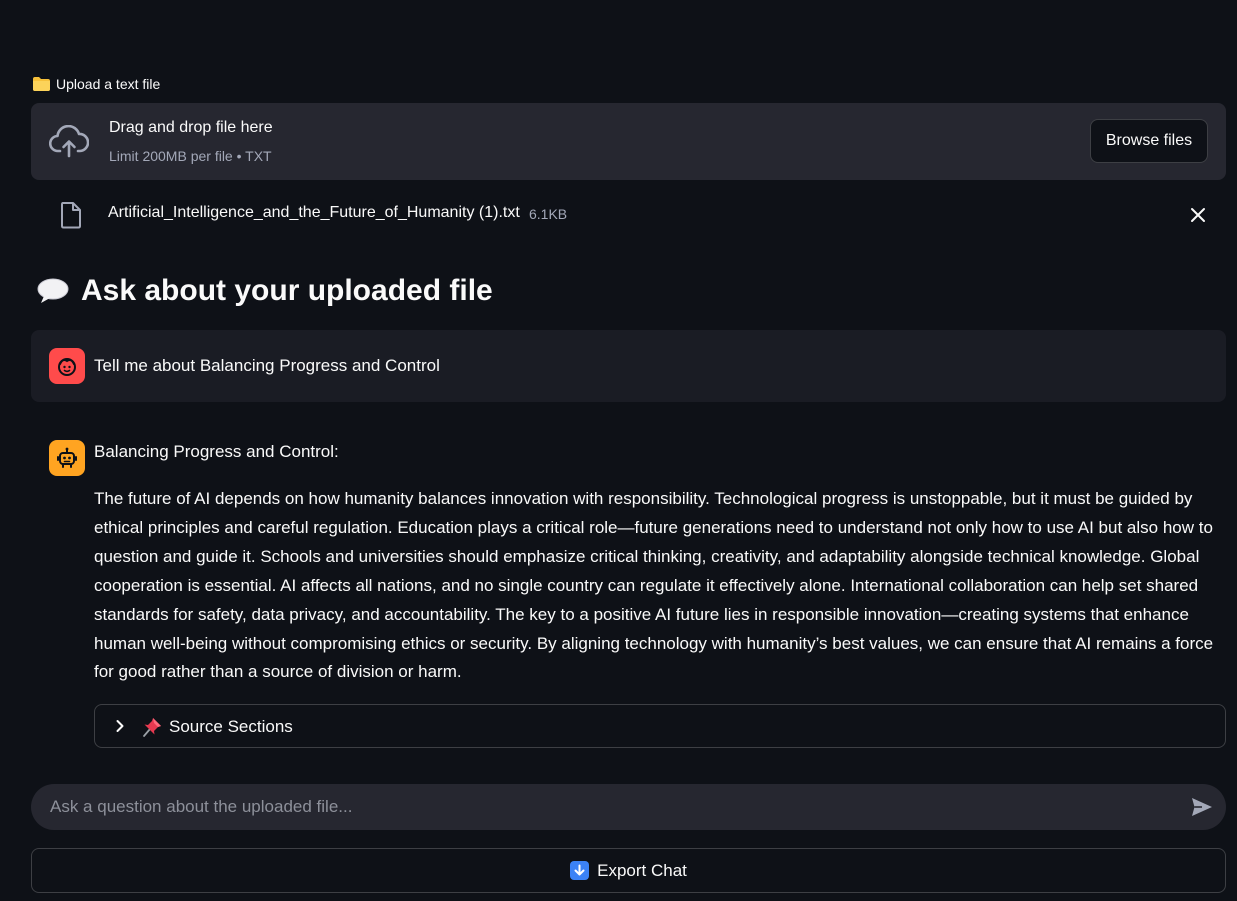 This screenshot has width=1237, height=901. What do you see at coordinates (190, 156) in the screenshot?
I see `dropzone-limit: Limit 200MB per file • TXT` at bounding box center [190, 156].